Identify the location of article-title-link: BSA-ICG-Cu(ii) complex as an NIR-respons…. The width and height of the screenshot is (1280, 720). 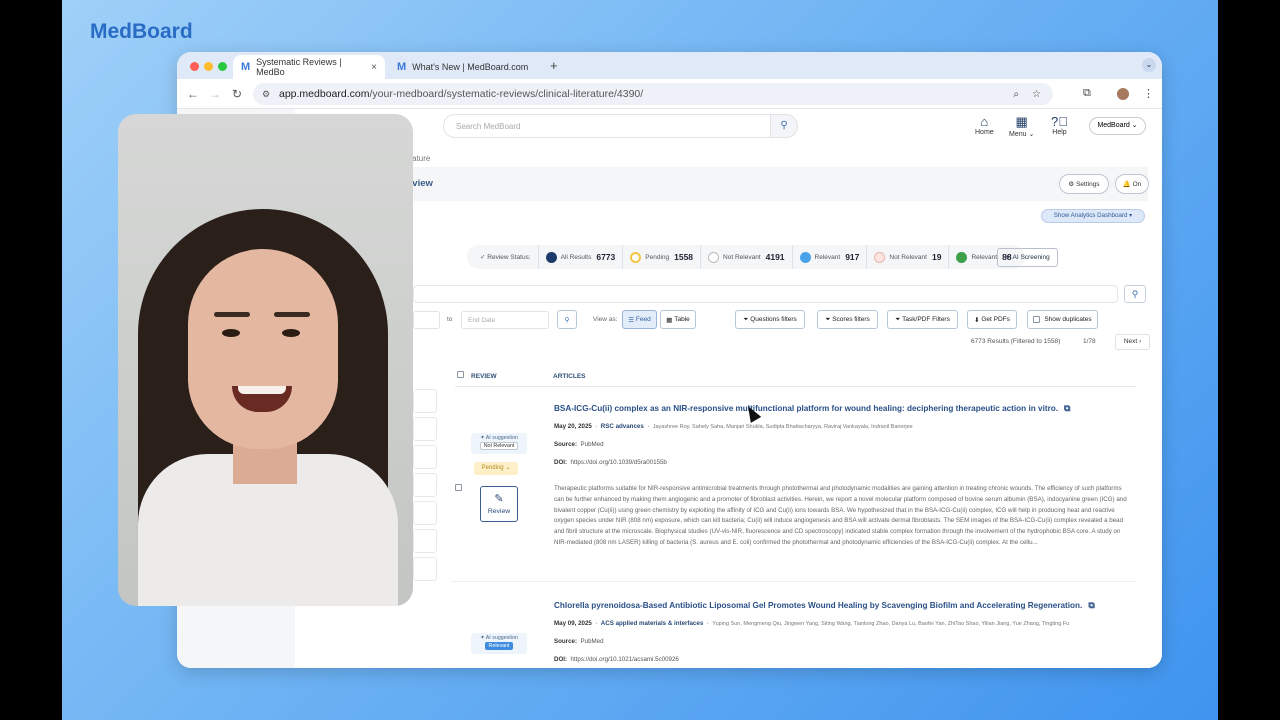
(812, 408).